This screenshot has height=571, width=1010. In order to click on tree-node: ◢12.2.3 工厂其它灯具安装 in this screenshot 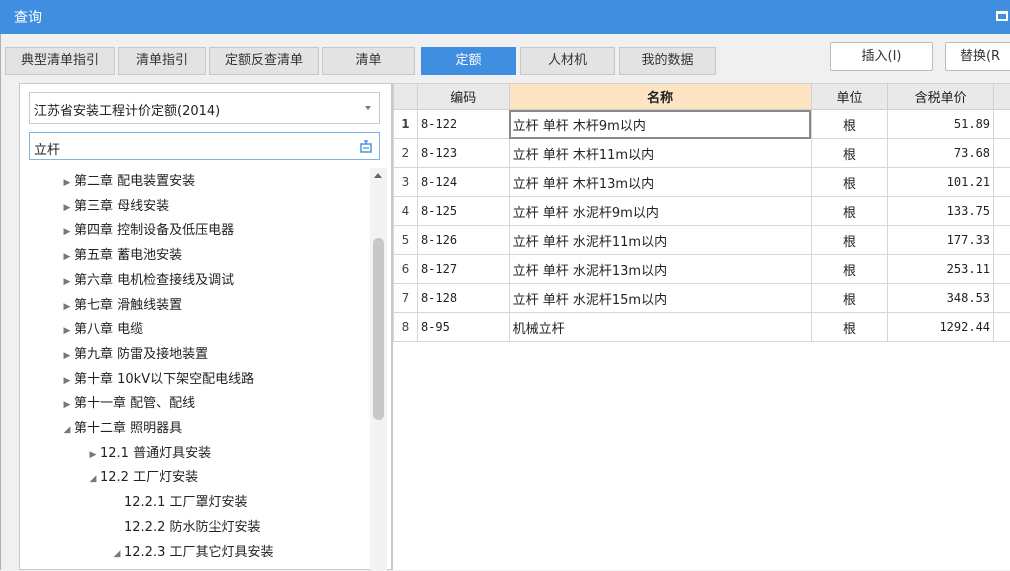, I will do `click(191, 553)`.